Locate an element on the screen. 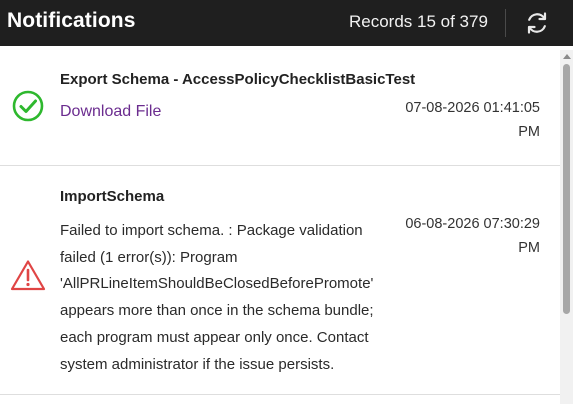 This screenshot has width=573, height=404. scrollbar is located at coordinates (566, 227).